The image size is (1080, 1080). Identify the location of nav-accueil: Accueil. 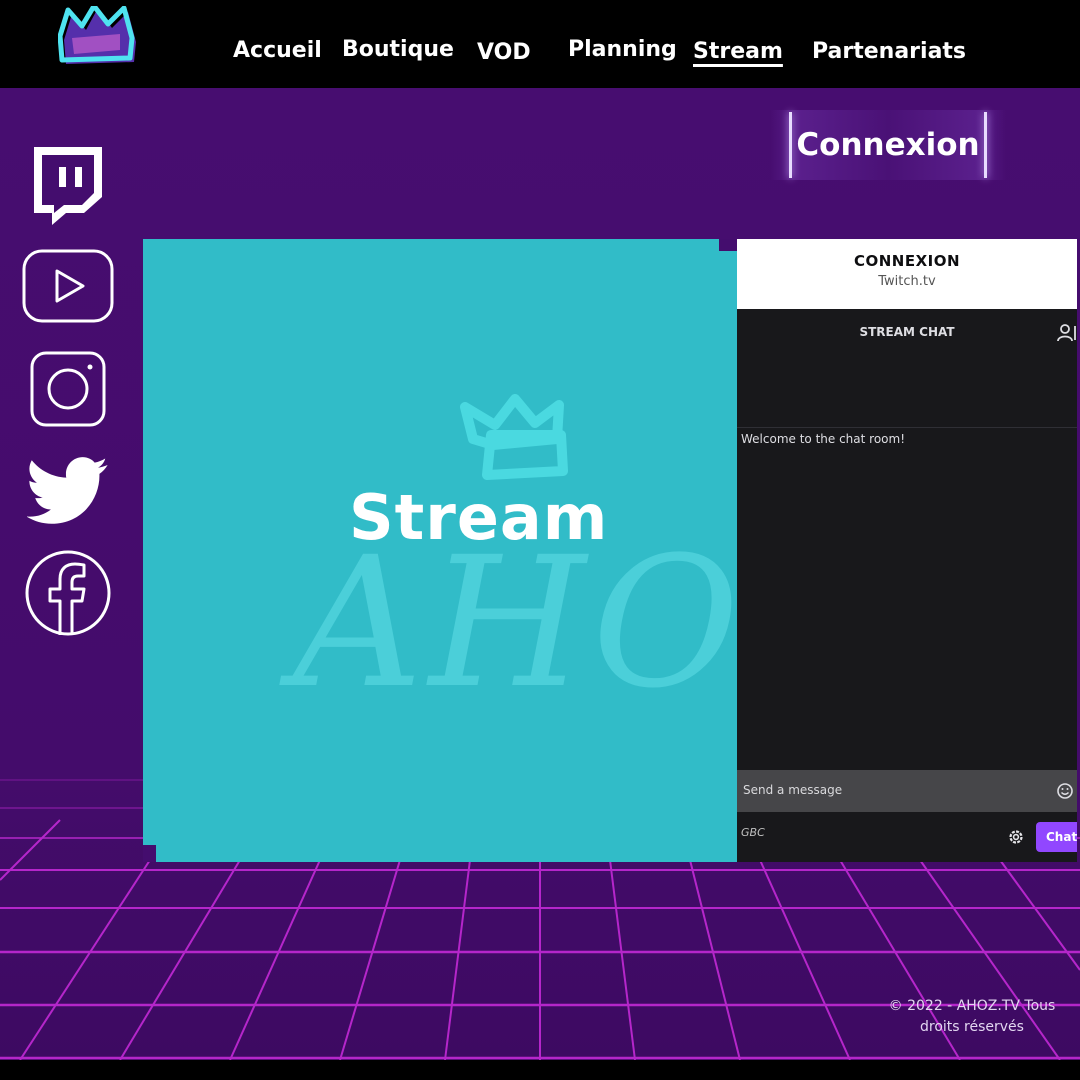
(277, 50).